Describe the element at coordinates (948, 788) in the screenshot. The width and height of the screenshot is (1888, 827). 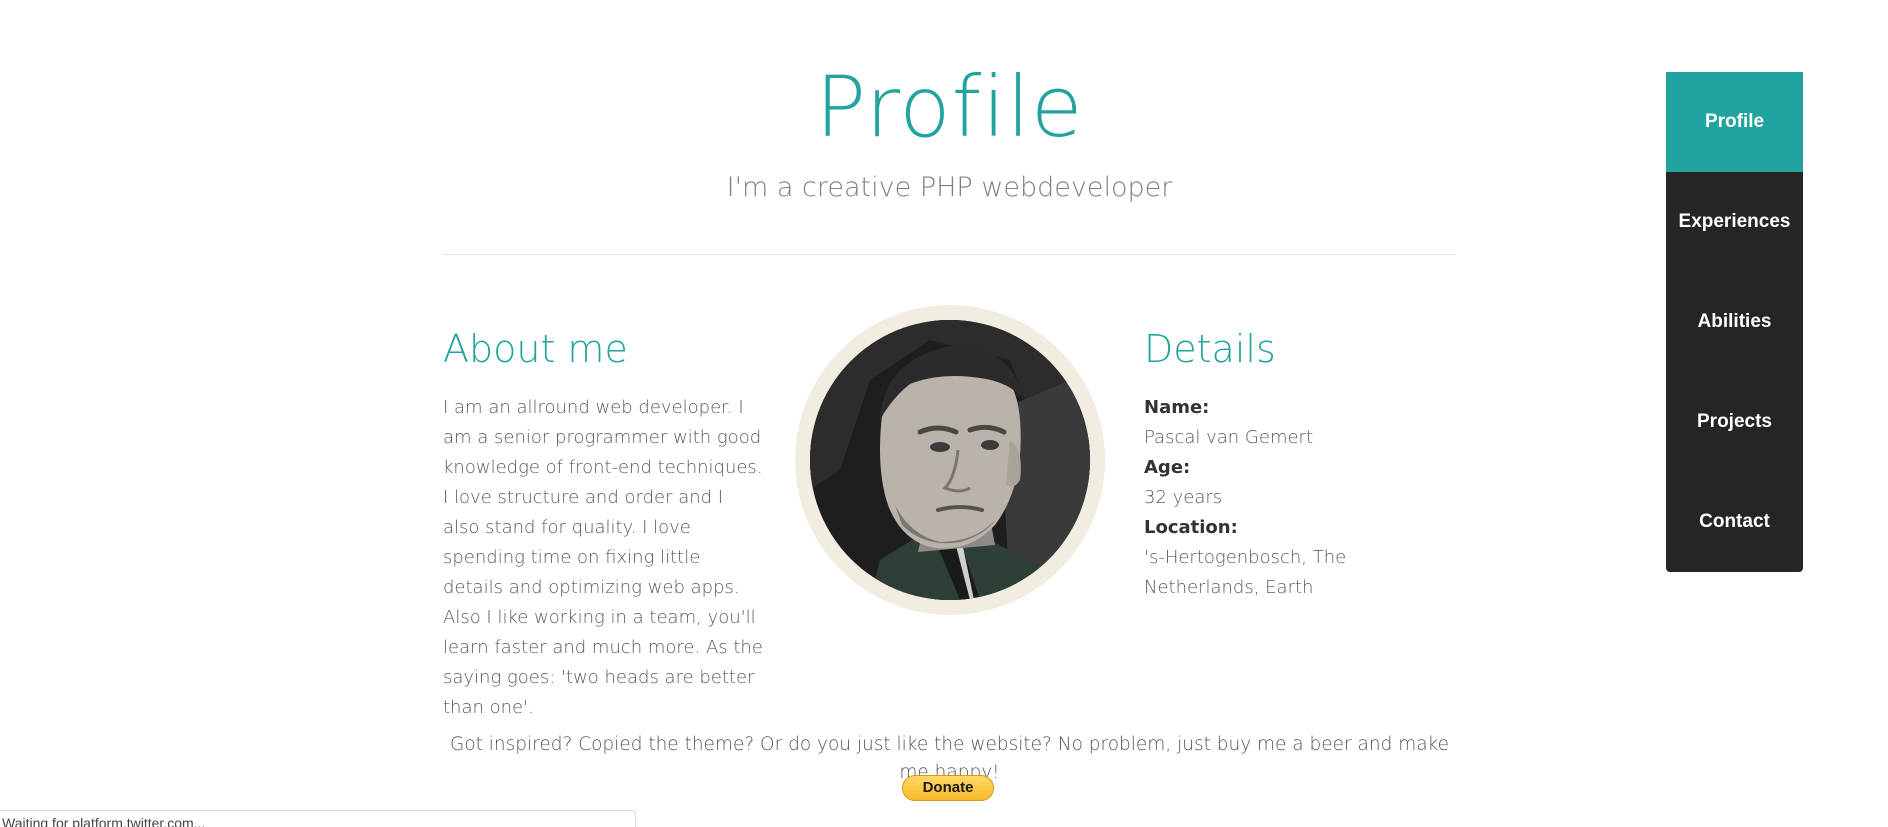
I see `donate-button: Donate` at that location.